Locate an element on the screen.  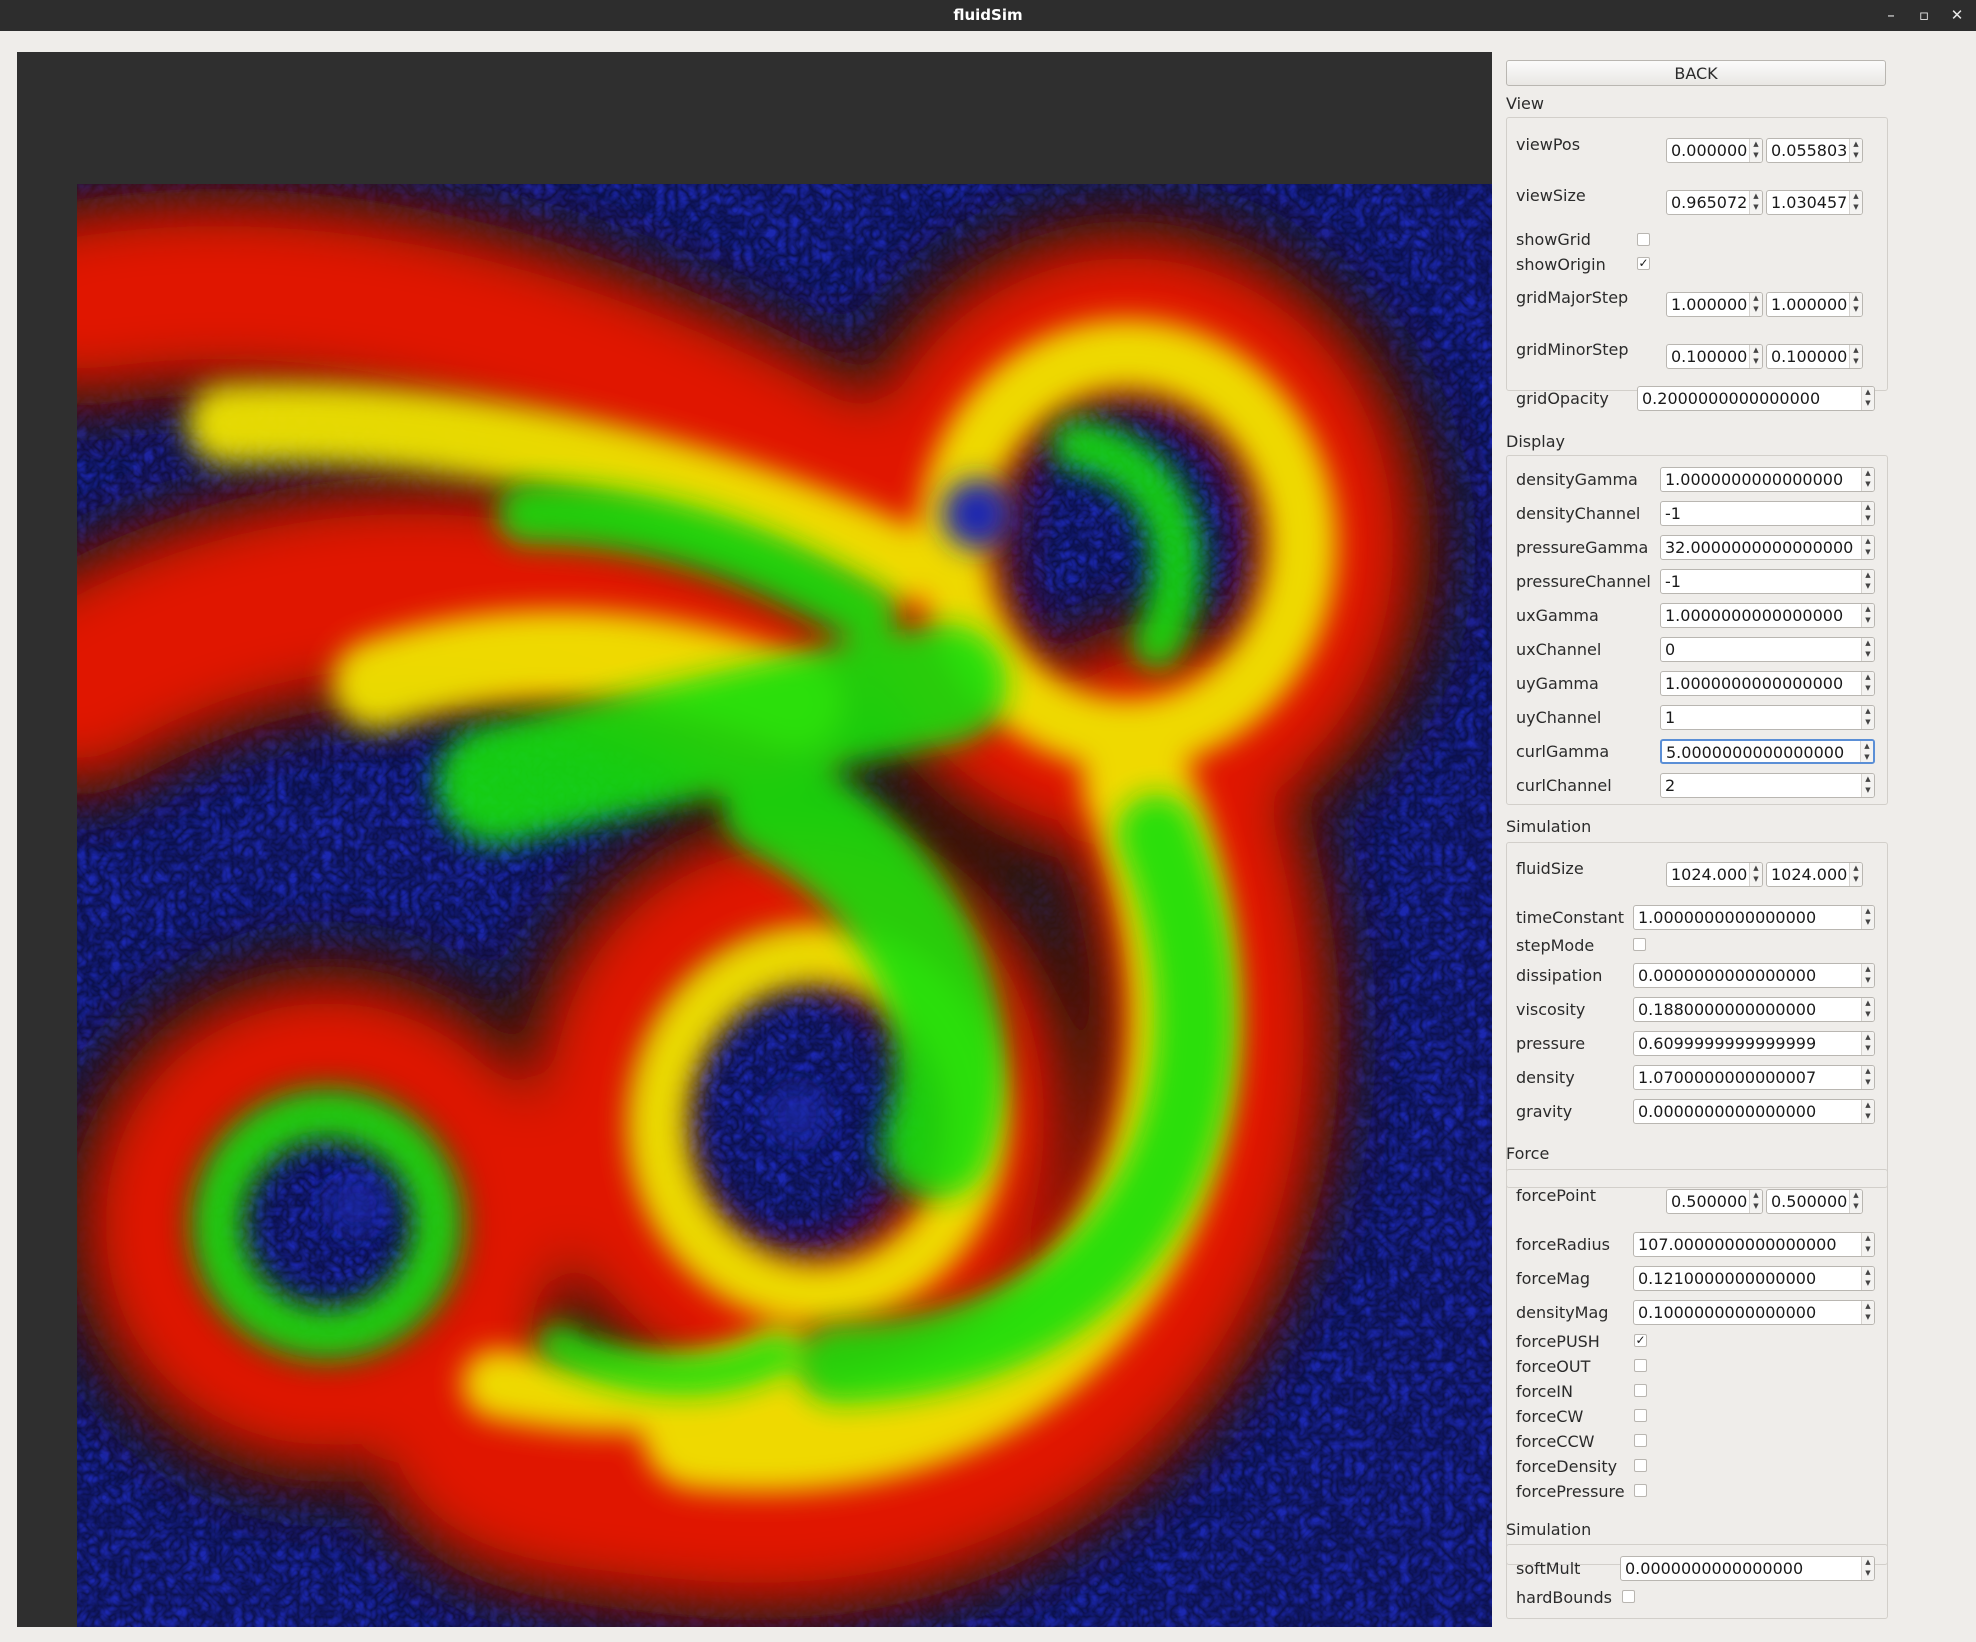
viewpos-x-spinbox: 0.000000 ▲ ▼ is located at coordinates (1714, 150).